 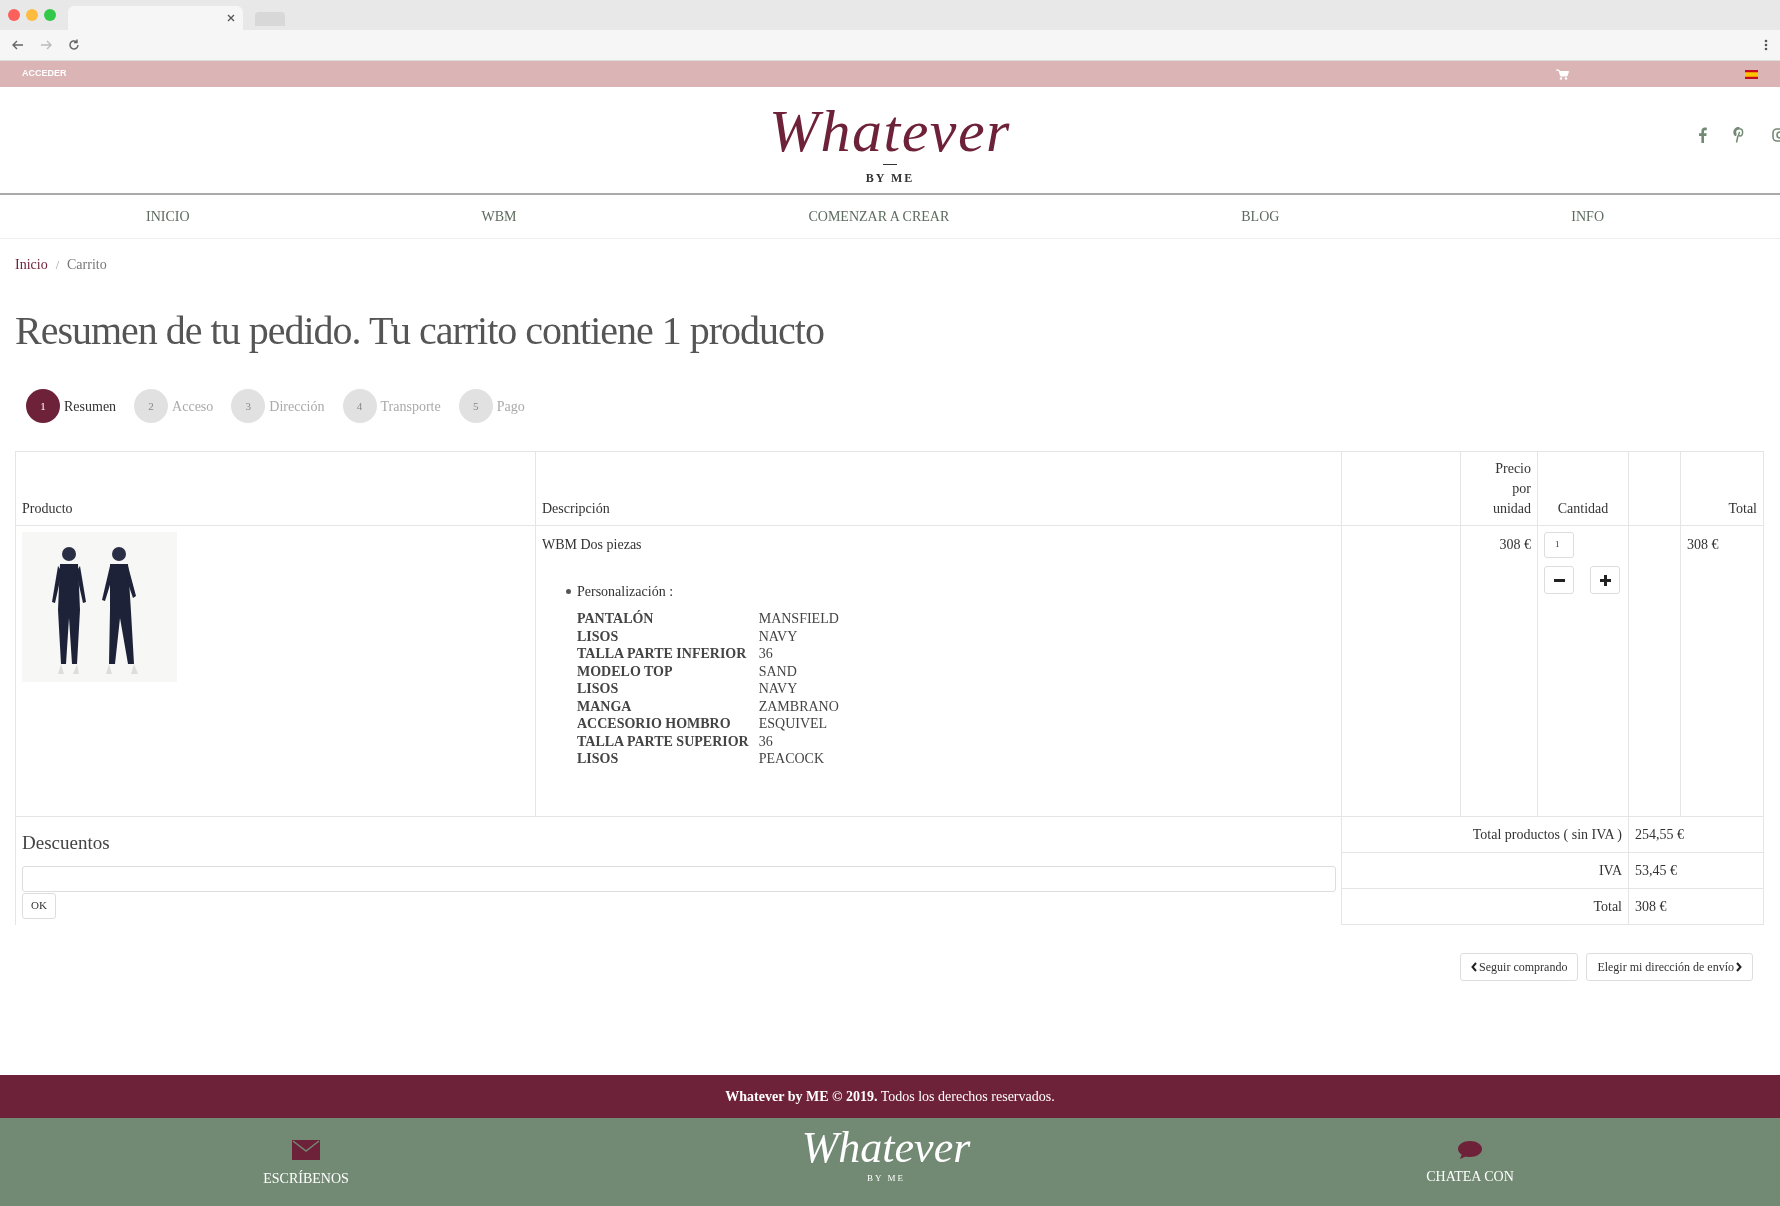 I want to click on quantity-field: 1, so click(x=1559, y=545).